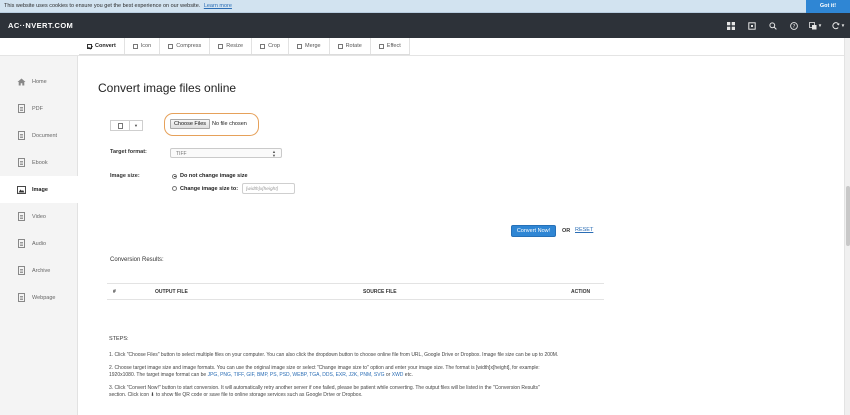 The height and width of the screenshot is (415, 850). What do you see at coordinates (584, 230) in the screenshot?
I see `reset-link: RESET` at bounding box center [584, 230].